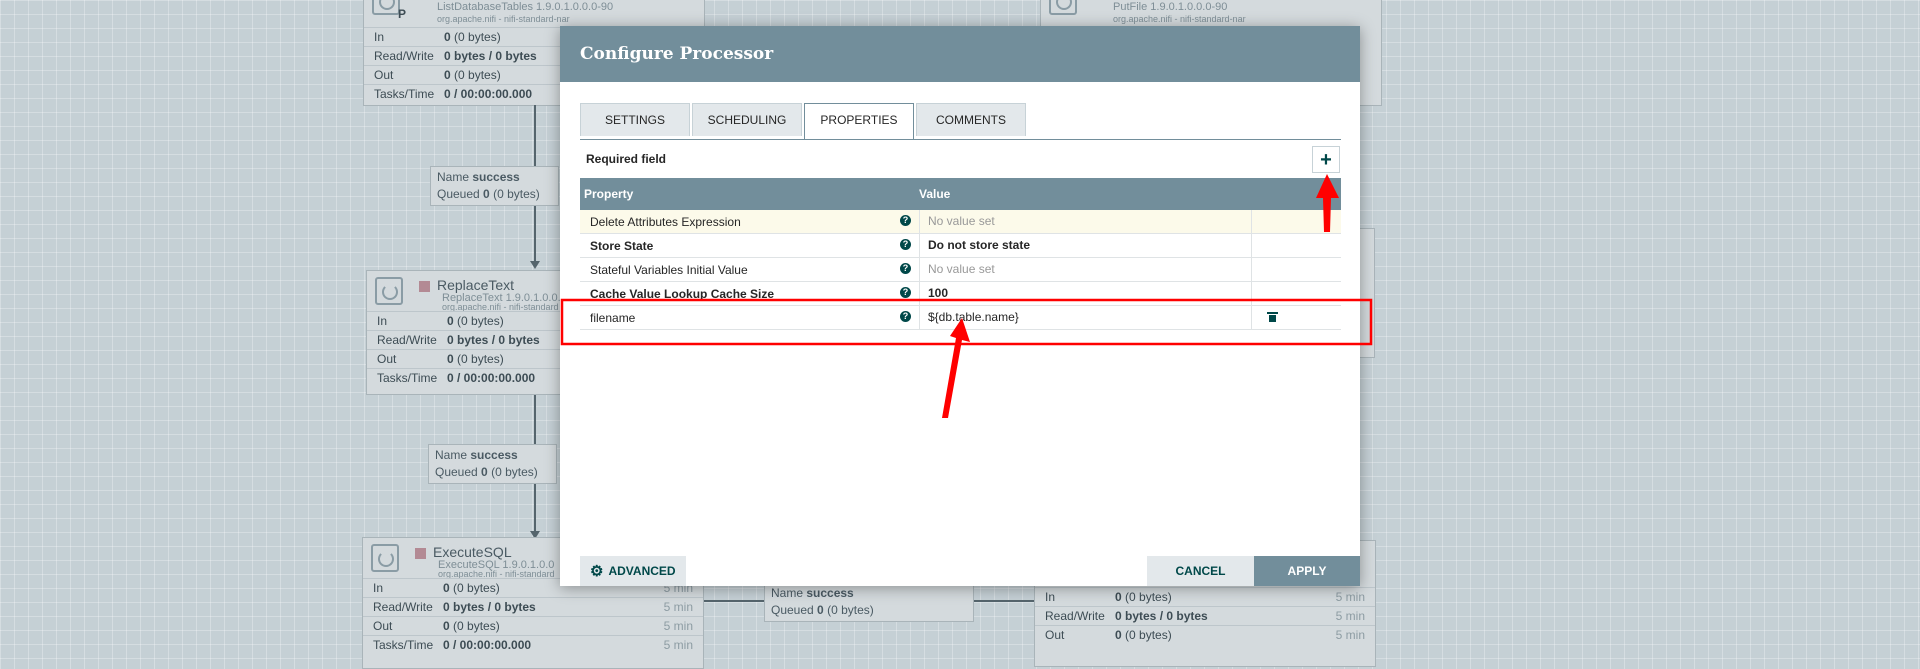  I want to click on tab-bar: Settings Scheduling Properties Comments, so click(960, 121).